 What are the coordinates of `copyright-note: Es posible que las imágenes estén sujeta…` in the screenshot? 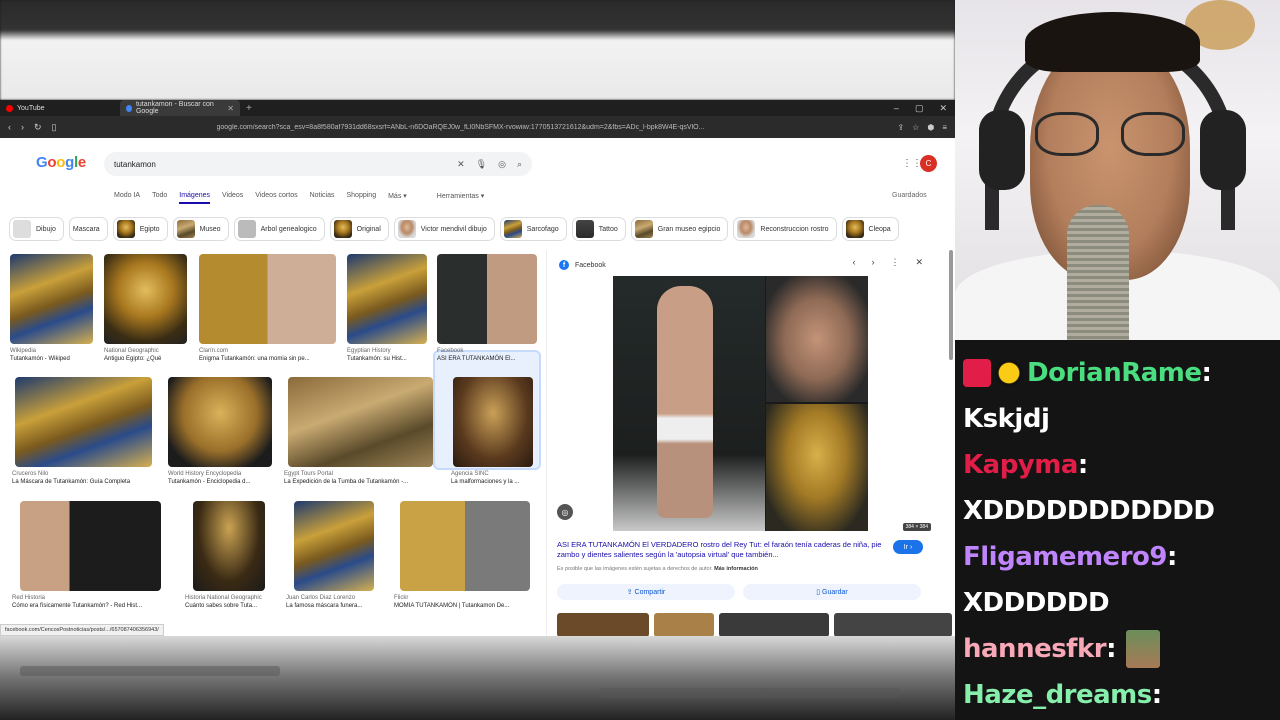 It's located at (657, 569).